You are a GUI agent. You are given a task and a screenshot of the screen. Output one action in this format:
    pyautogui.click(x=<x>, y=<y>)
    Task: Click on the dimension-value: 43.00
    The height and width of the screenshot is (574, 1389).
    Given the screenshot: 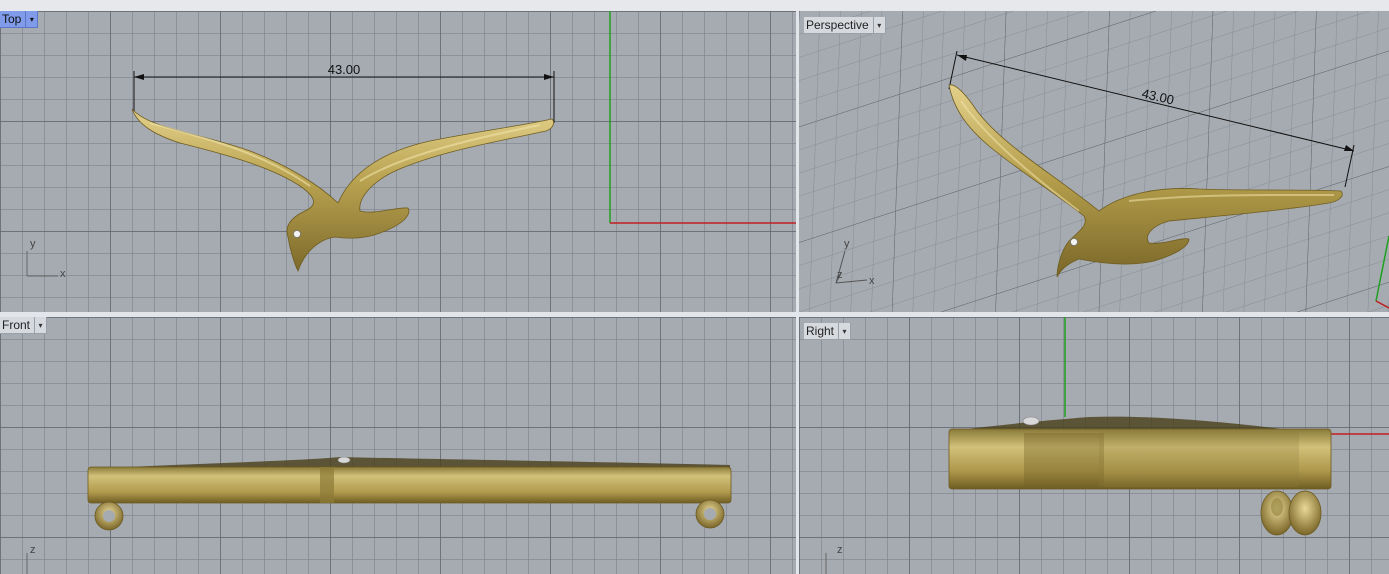 What is the action you would take?
    pyautogui.click(x=344, y=69)
    